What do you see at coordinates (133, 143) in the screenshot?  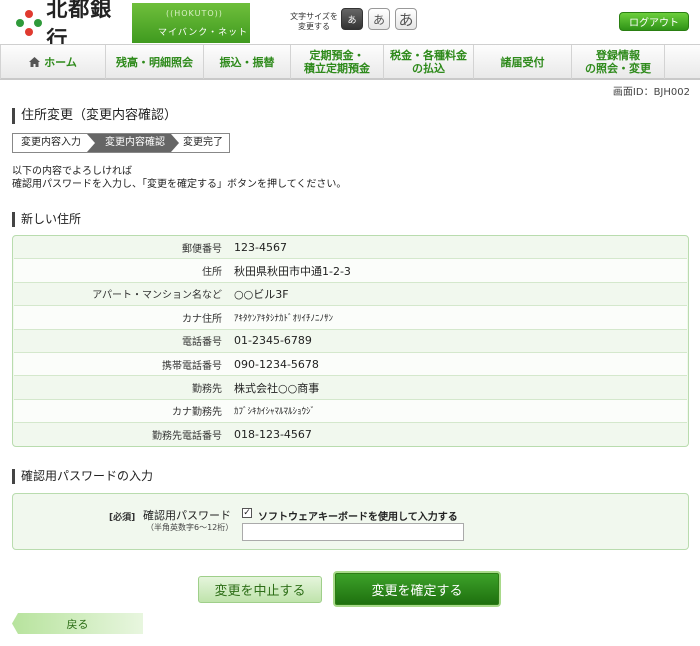 I see `step-confirm: 変更内容確認` at bounding box center [133, 143].